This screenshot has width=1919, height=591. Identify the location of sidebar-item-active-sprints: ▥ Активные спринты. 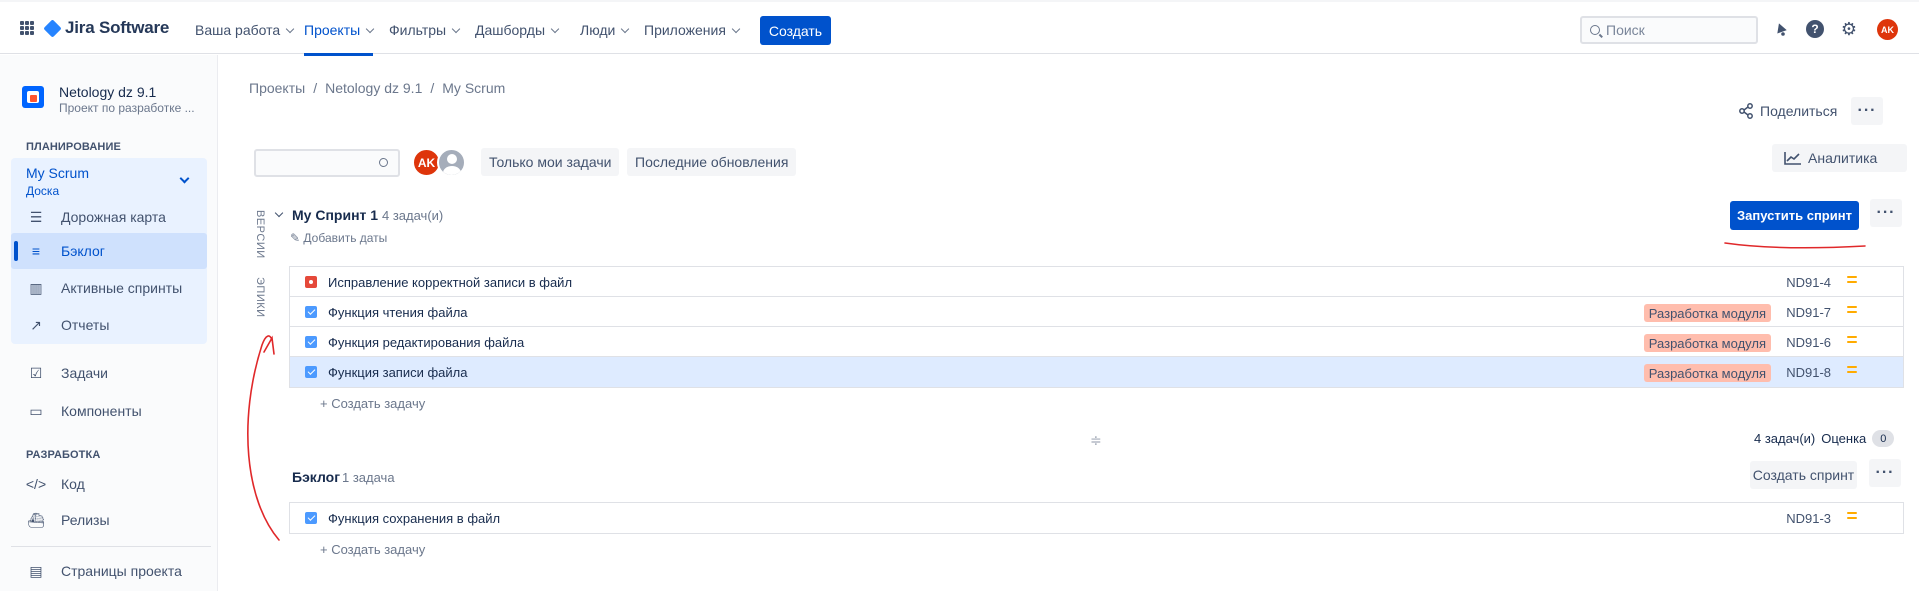
(109, 288).